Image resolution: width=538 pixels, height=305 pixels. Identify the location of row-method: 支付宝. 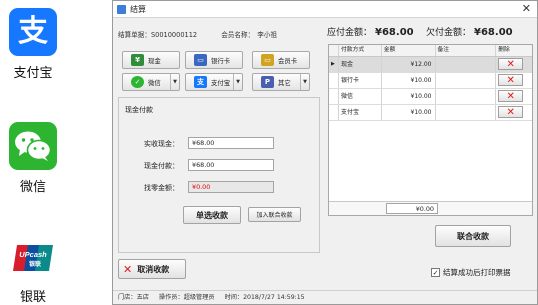
(360, 112).